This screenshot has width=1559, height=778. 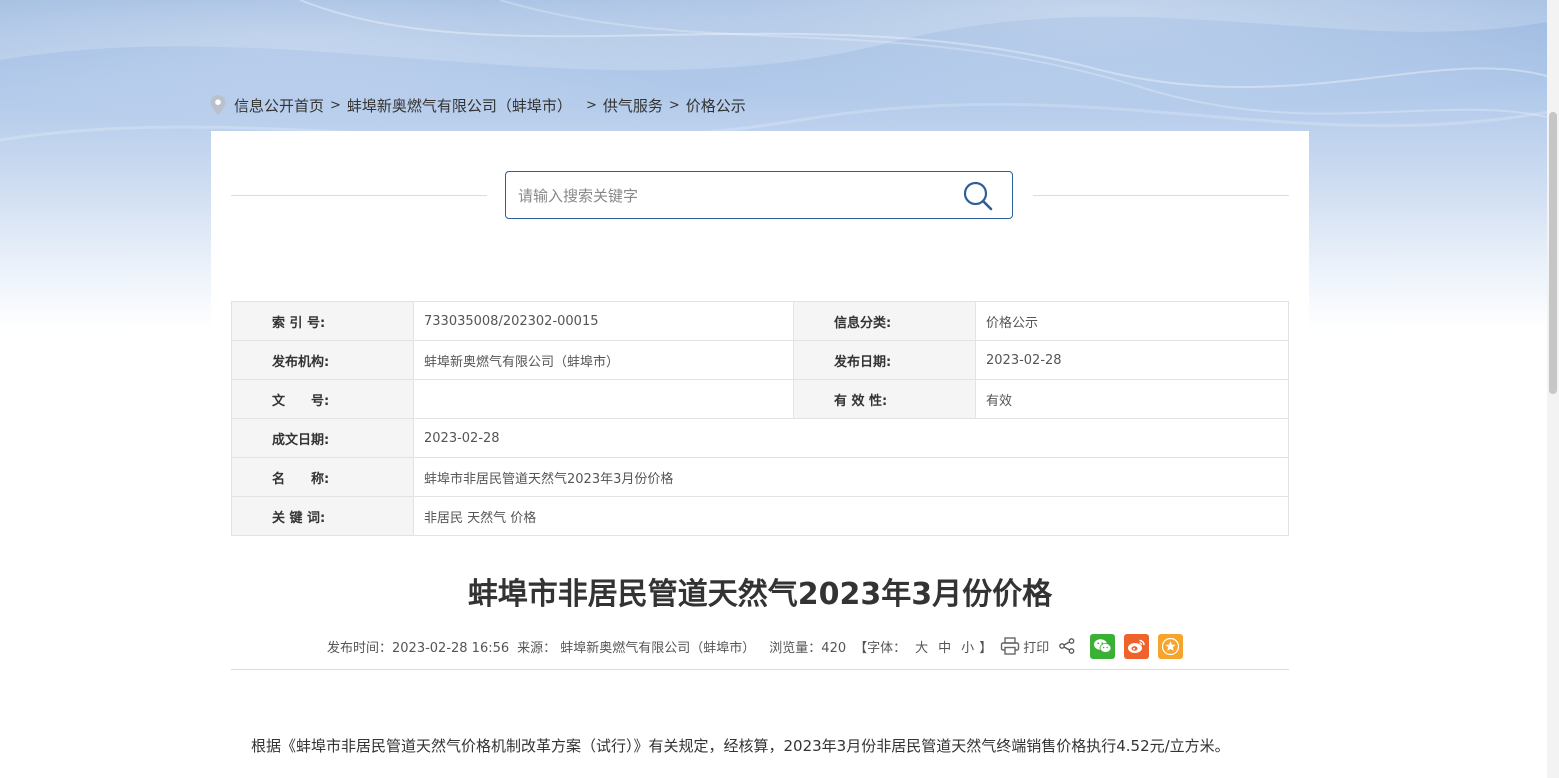 I want to click on weibo-icon, so click(x=1137, y=646).